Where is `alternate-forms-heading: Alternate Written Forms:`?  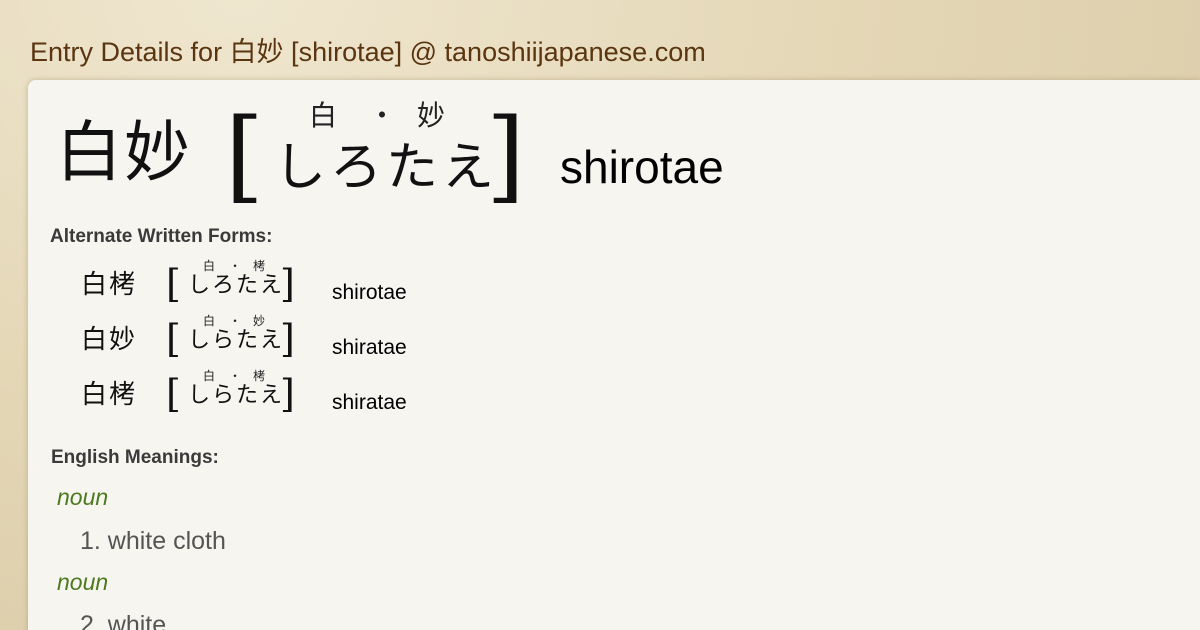
alternate-forms-heading: Alternate Written Forms: is located at coordinates (161, 236).